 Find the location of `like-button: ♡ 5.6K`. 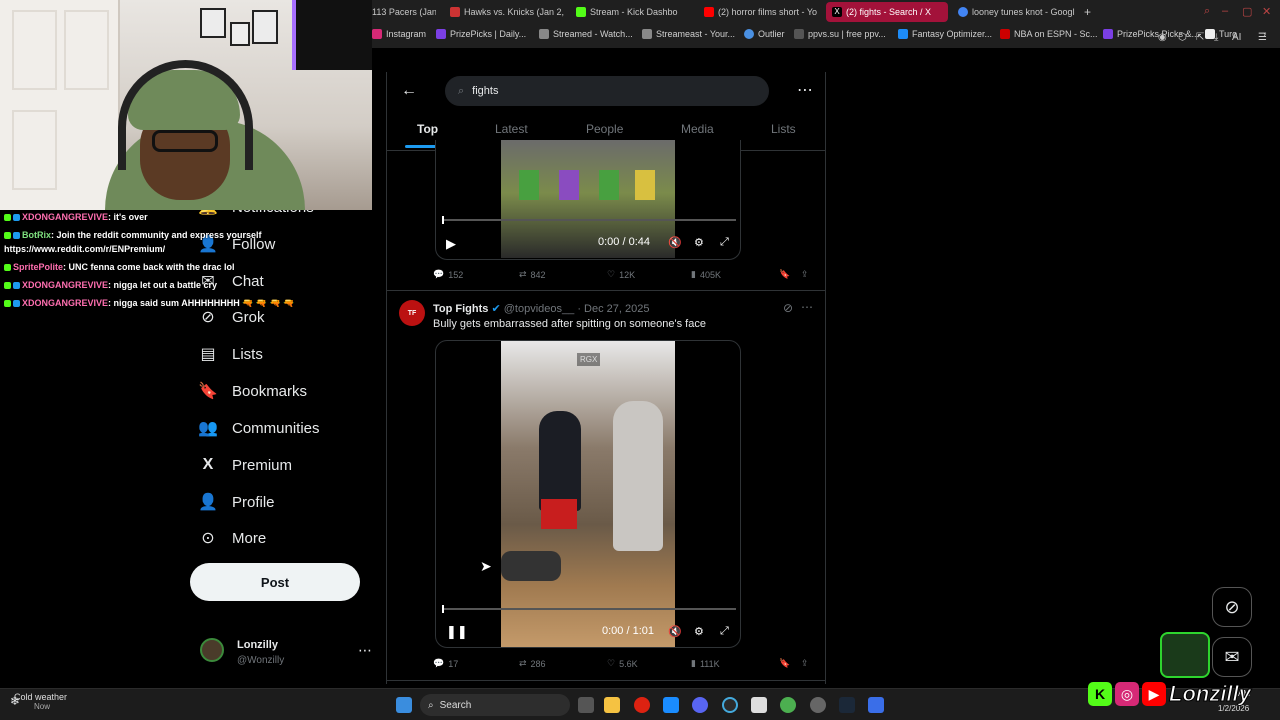

like-button: ♡ 5.6K is located at coordinates (622, 663).